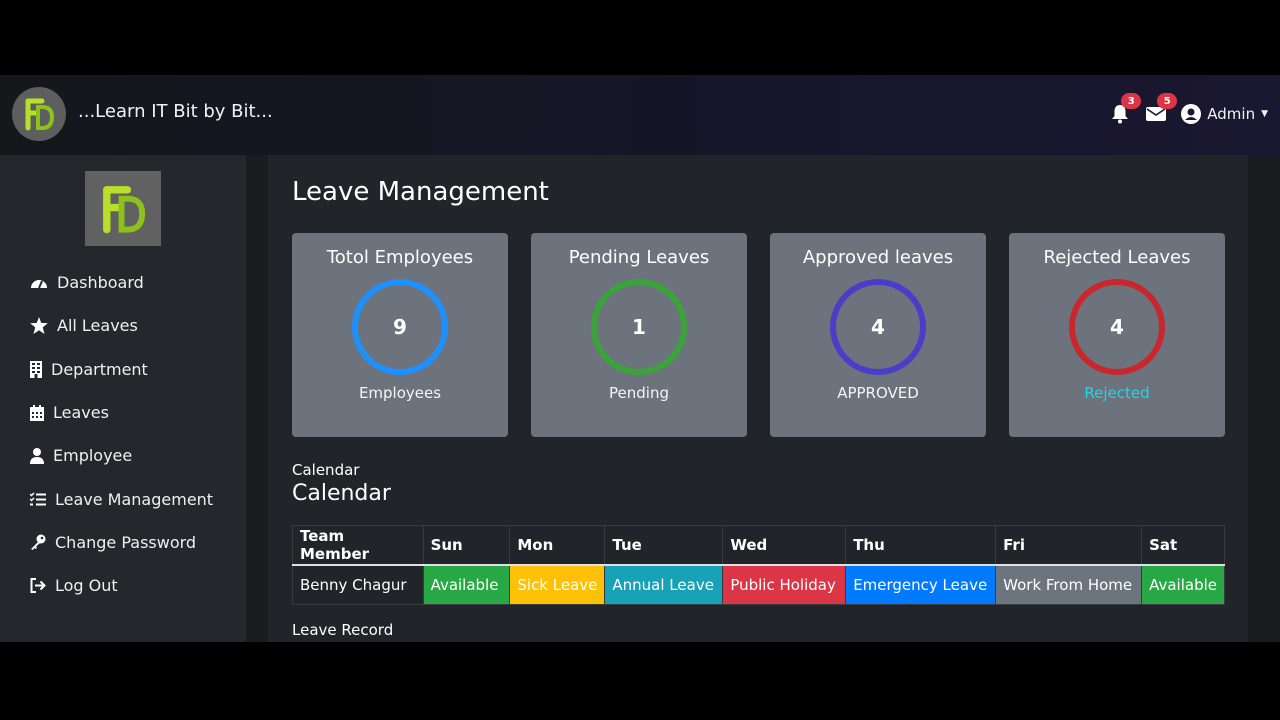  Describe the element at coordinates (1264, 398) in the screenshot. I see `right-gutter` at that location.